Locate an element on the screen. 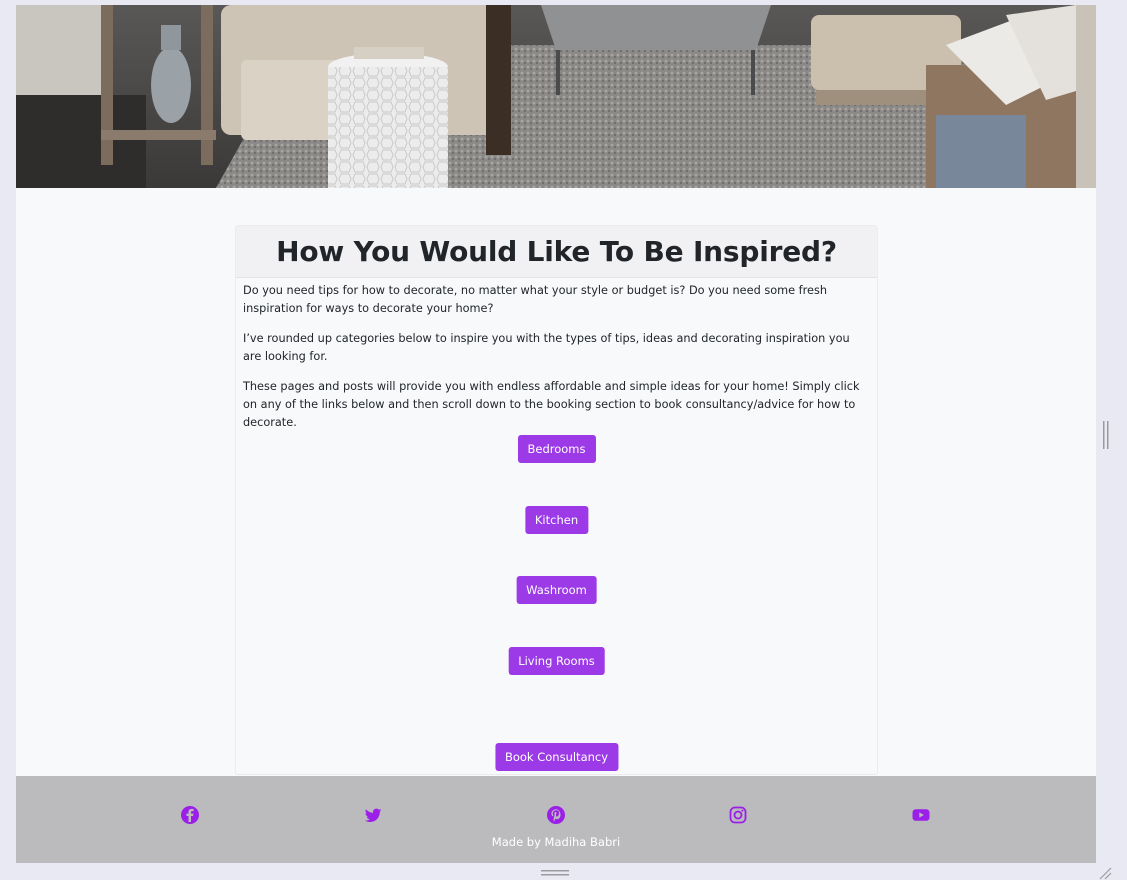  youtube-icon is located at coordinates (921, 815).